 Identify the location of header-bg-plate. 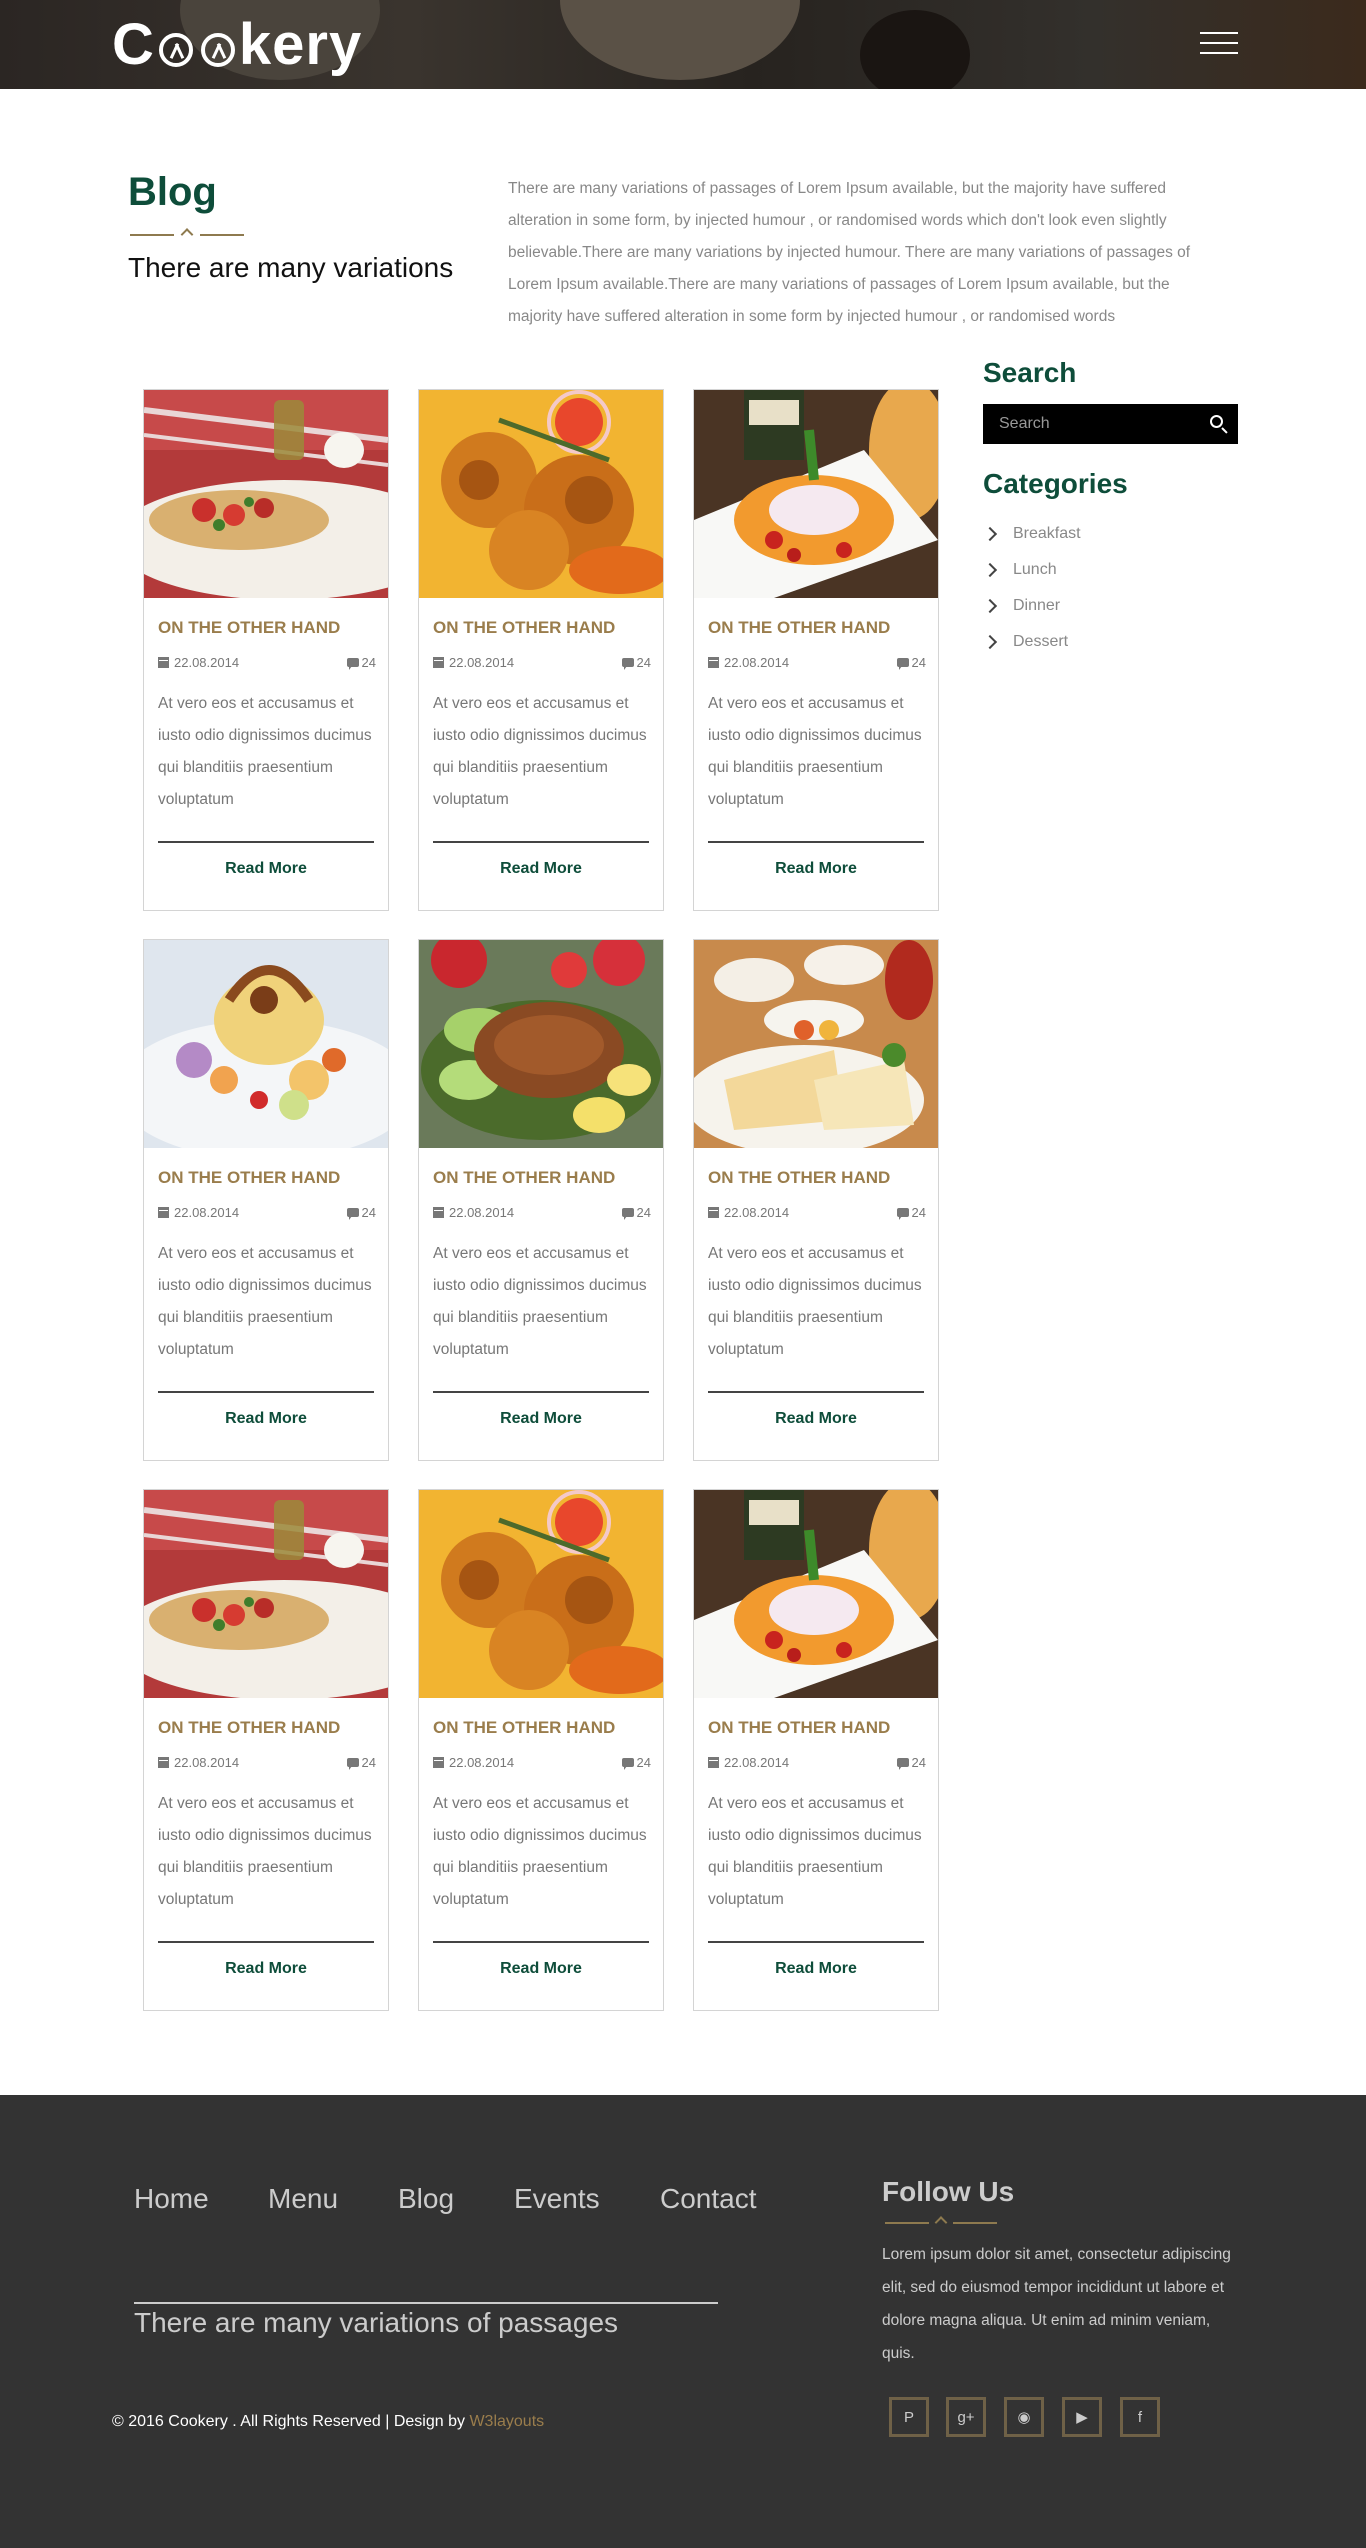
(680, 40).